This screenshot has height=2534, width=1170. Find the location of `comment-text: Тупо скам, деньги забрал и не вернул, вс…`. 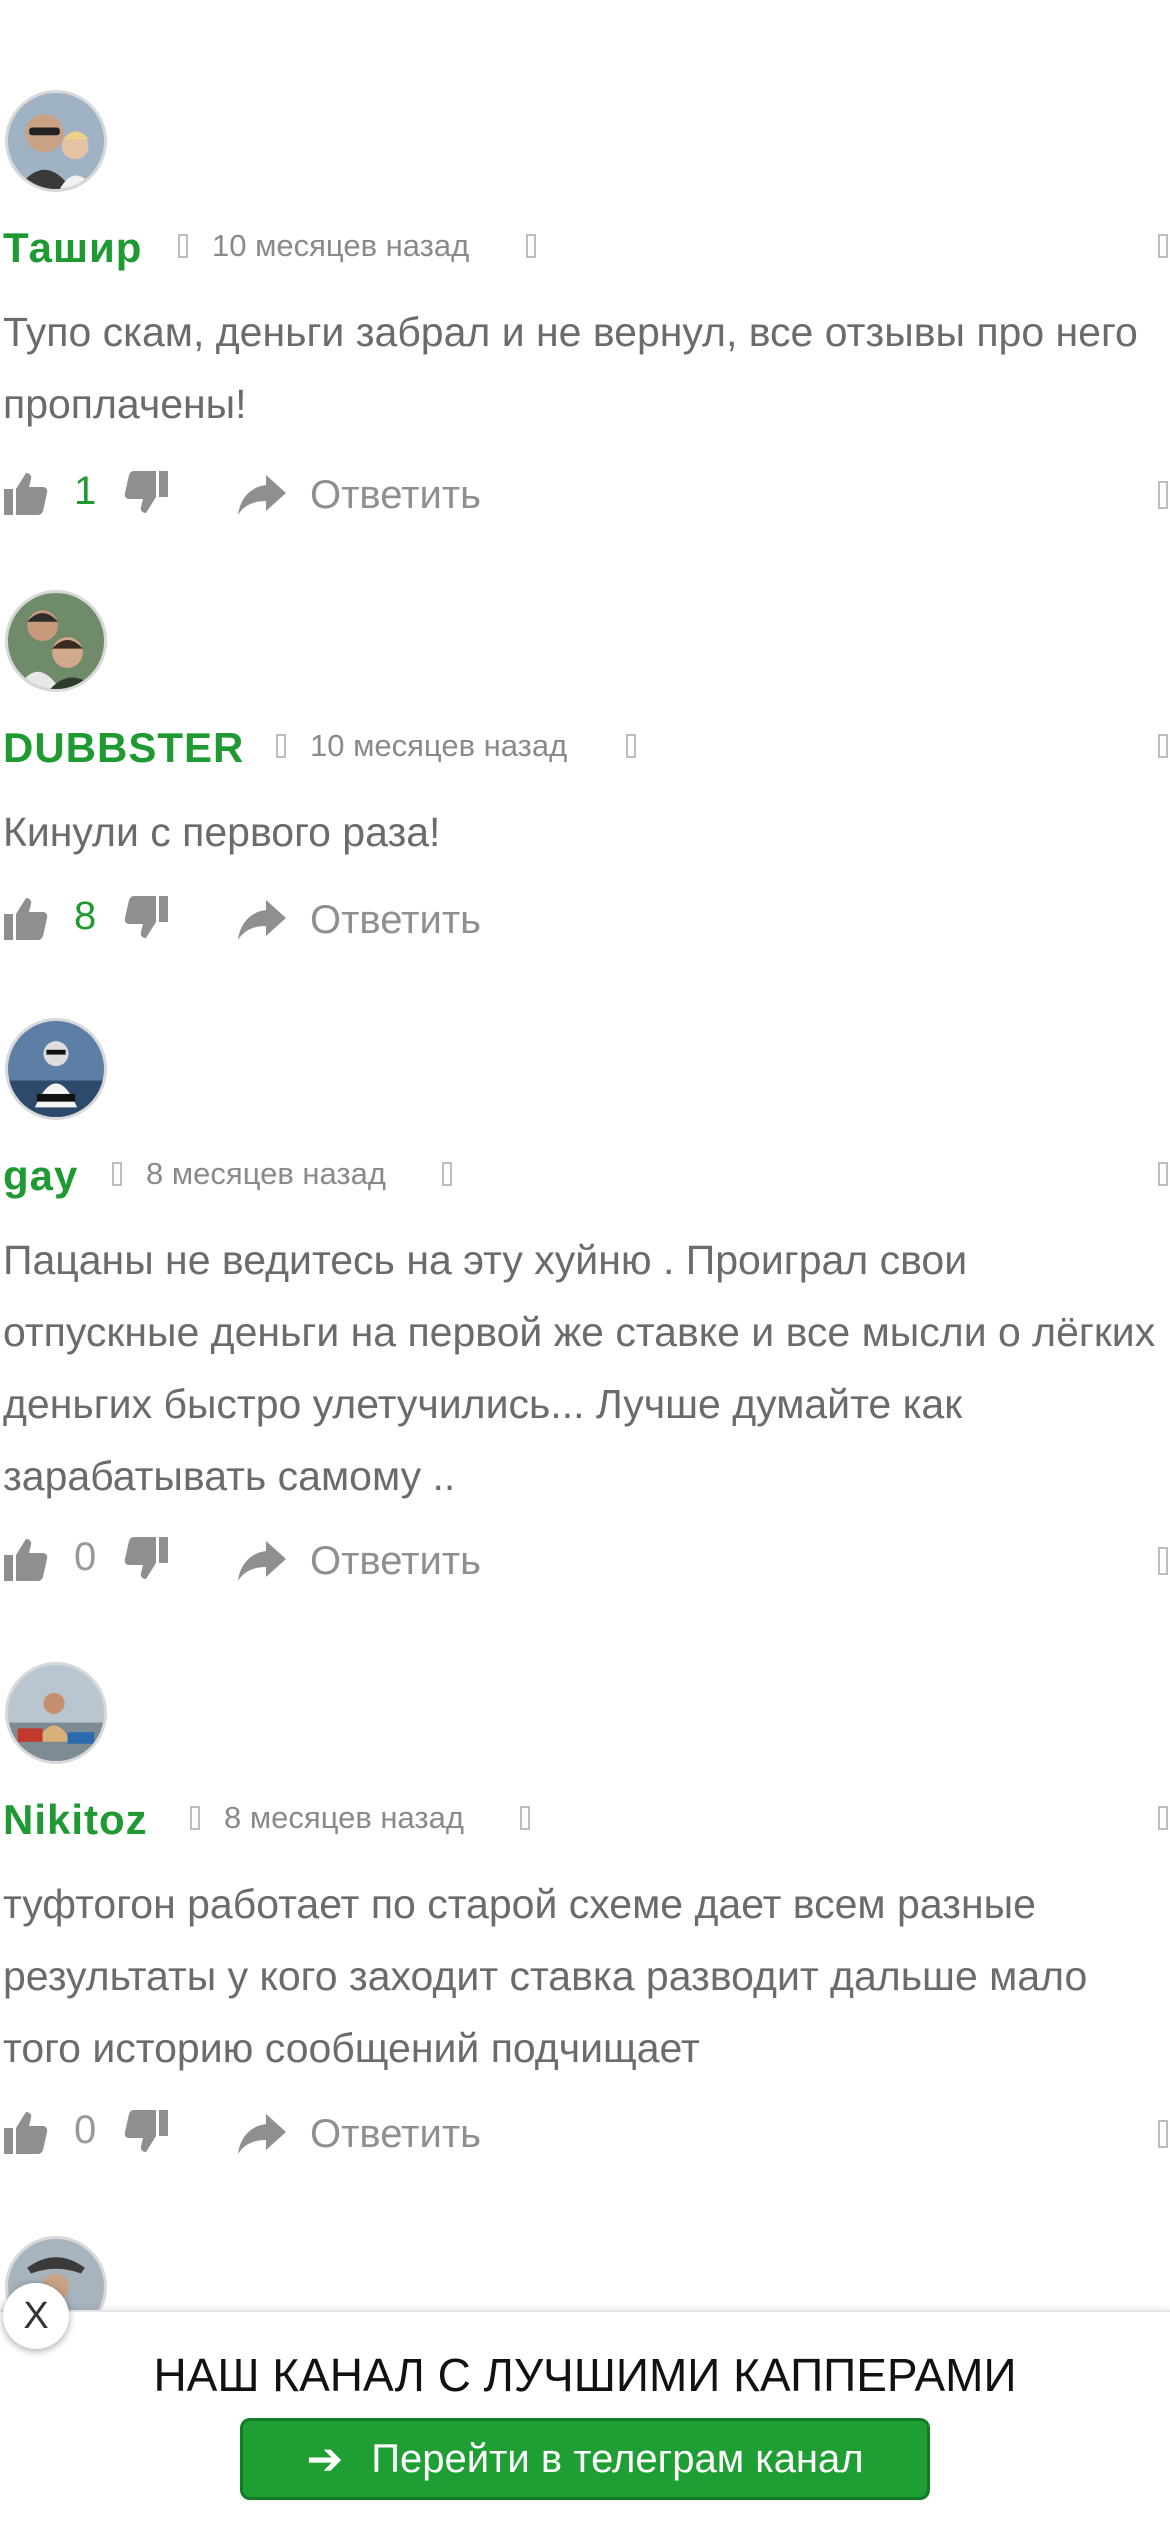

comment-text: Тупо скам, деньги забрал и не вернул, вс… is located at coordinates (570, 368).